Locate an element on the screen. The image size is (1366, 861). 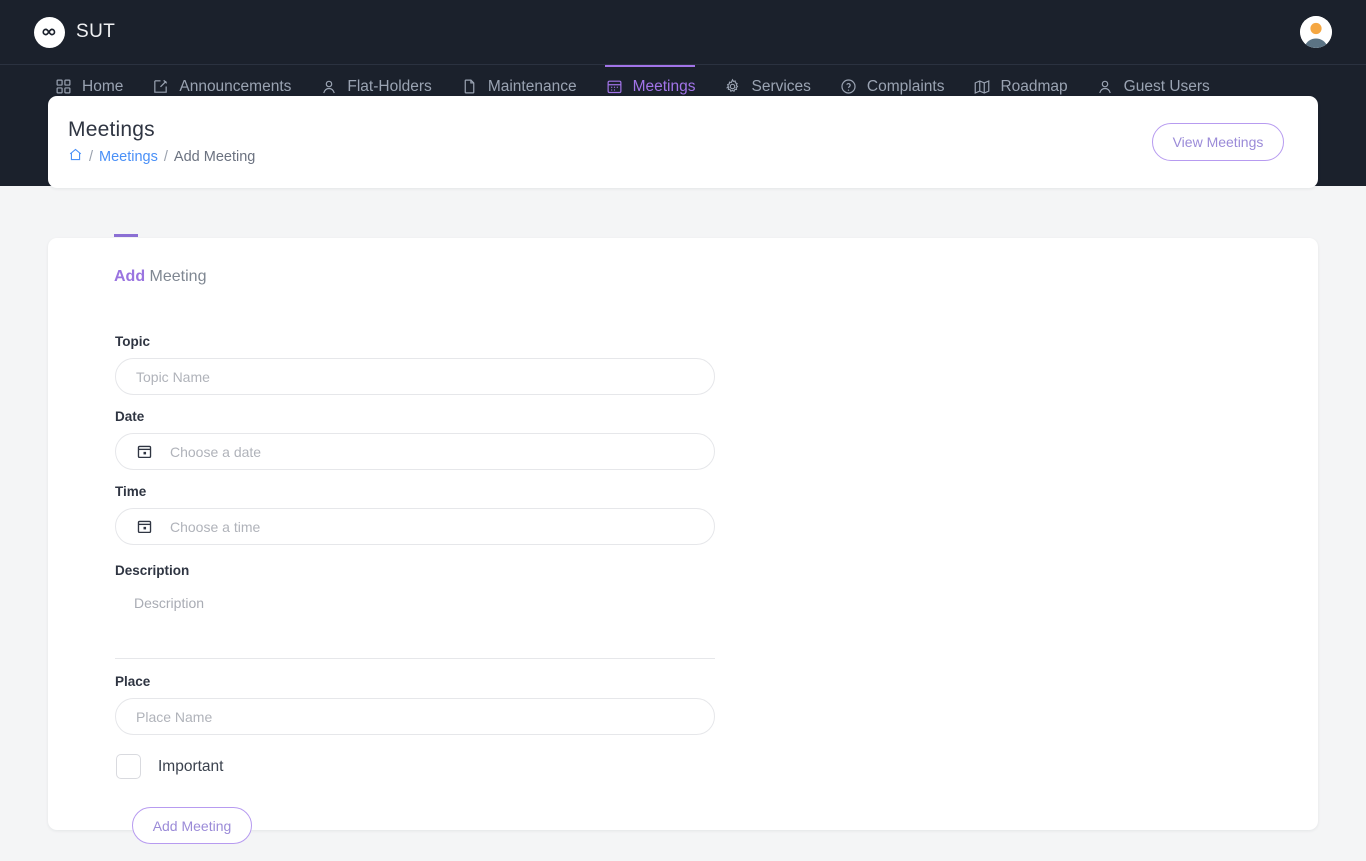
active-tab-indicator is located at coordinates (650, 66).